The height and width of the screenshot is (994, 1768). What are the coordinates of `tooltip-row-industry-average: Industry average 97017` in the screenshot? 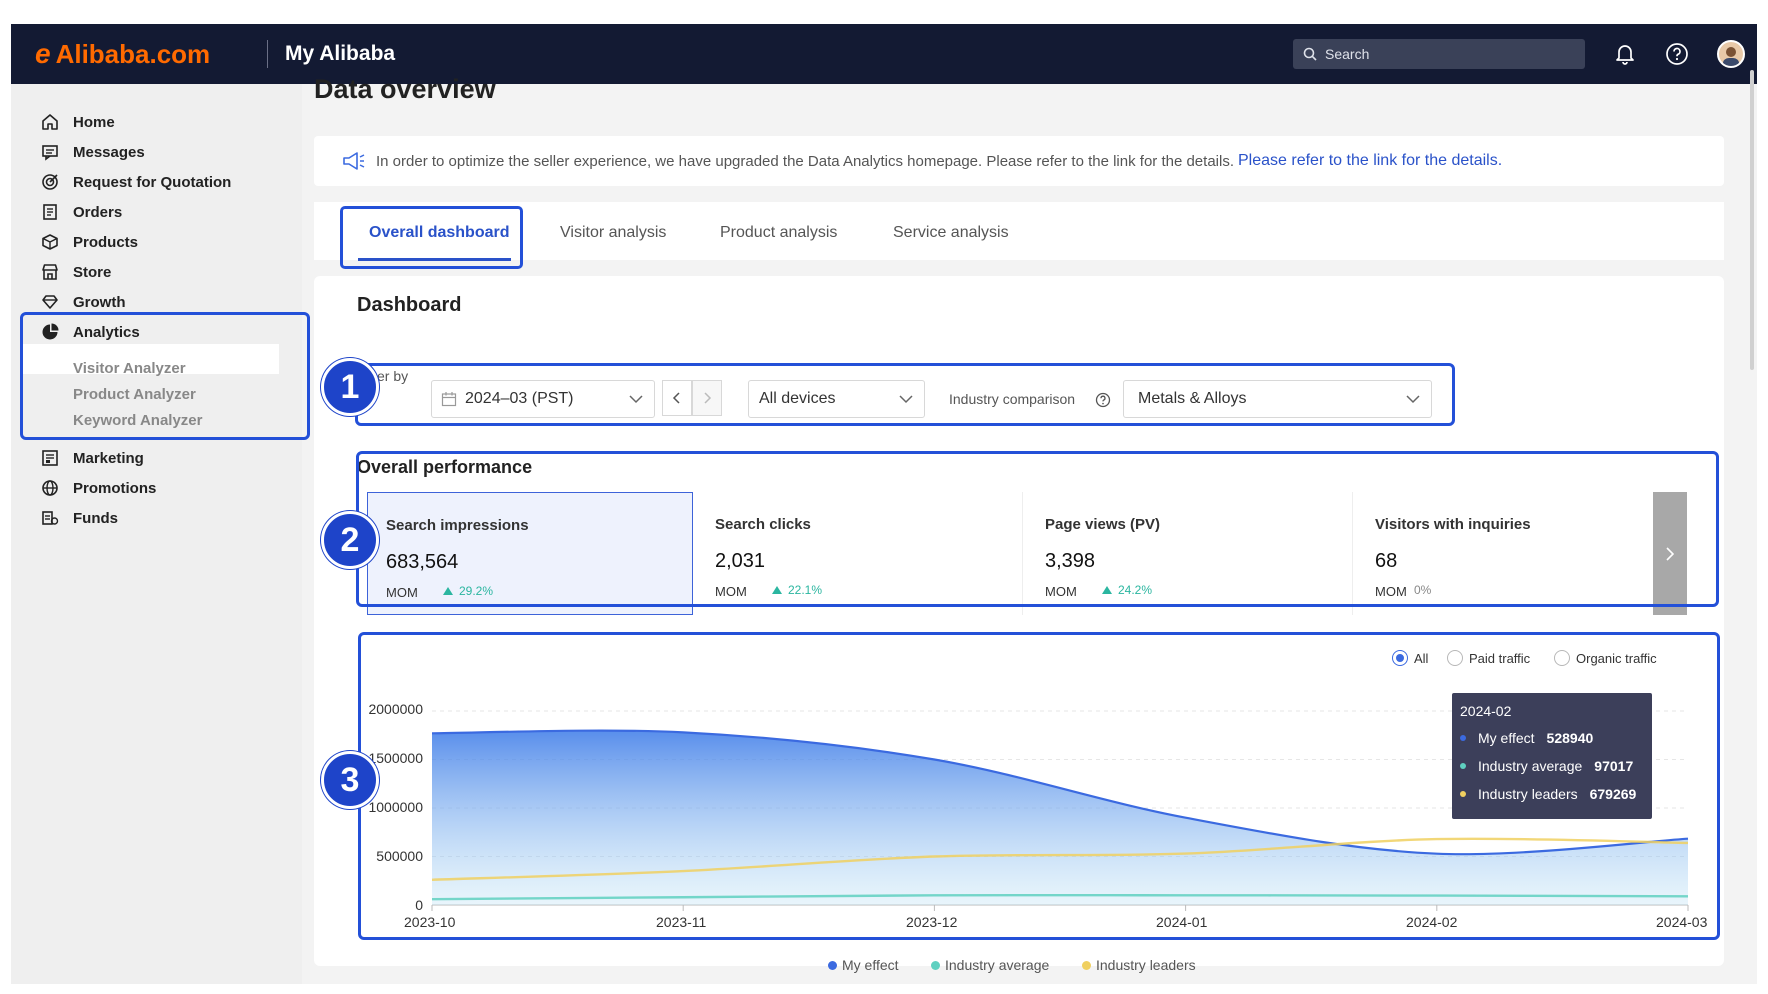 It's located at (1546, 766).